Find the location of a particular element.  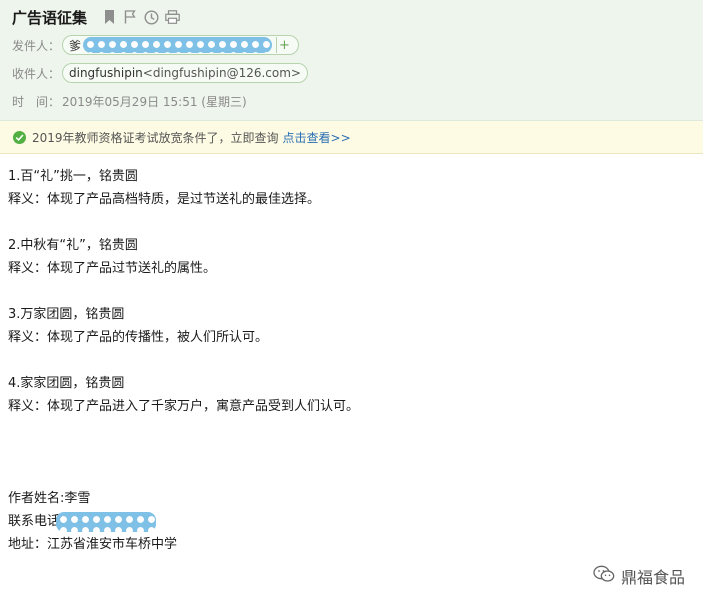

redacted-sender is located at coordinates (177, 45).